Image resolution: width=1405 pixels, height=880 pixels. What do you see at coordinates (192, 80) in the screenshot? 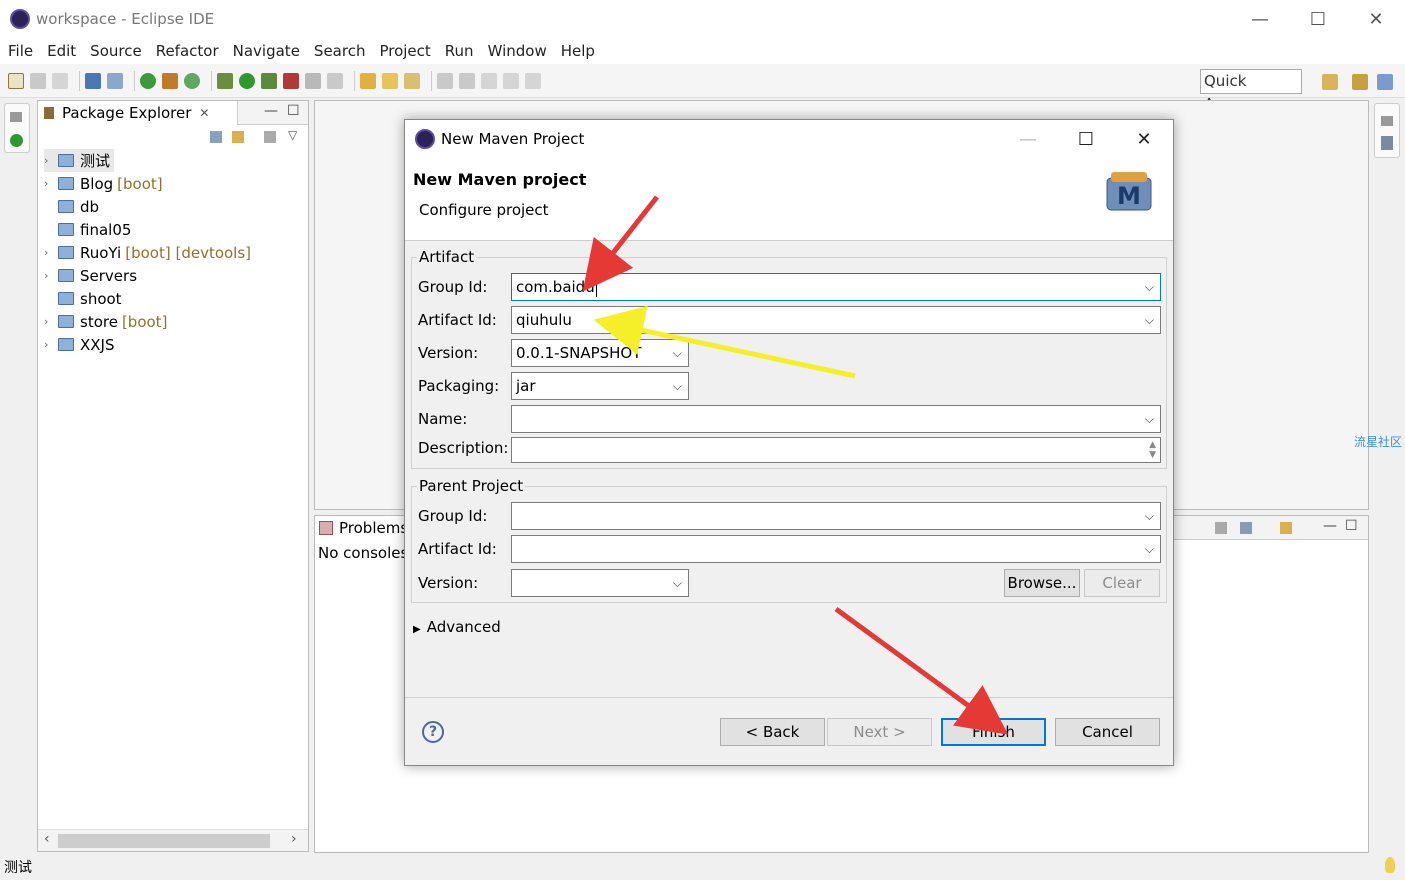
I see `refresh-icon` at bounding box center [192, 80].